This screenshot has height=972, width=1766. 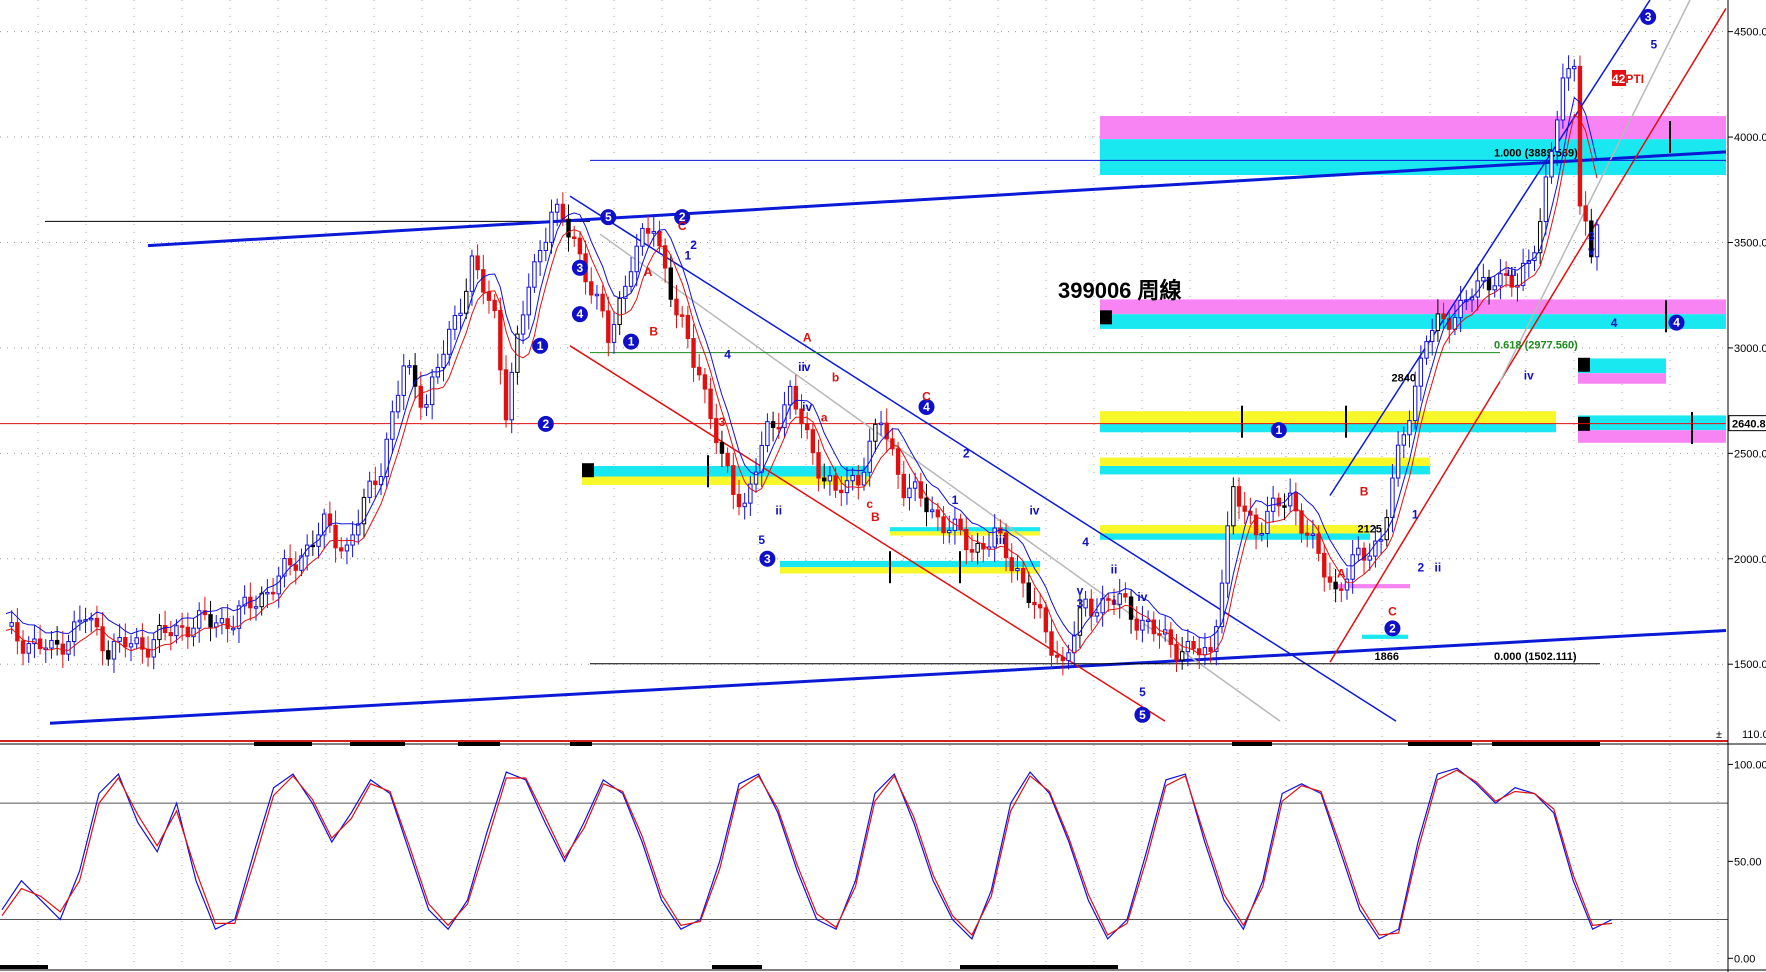 What do you see at coordinates (1341, 574) in the screenshot?
I see `wave-label: A` at bounding box center [1341, 574].